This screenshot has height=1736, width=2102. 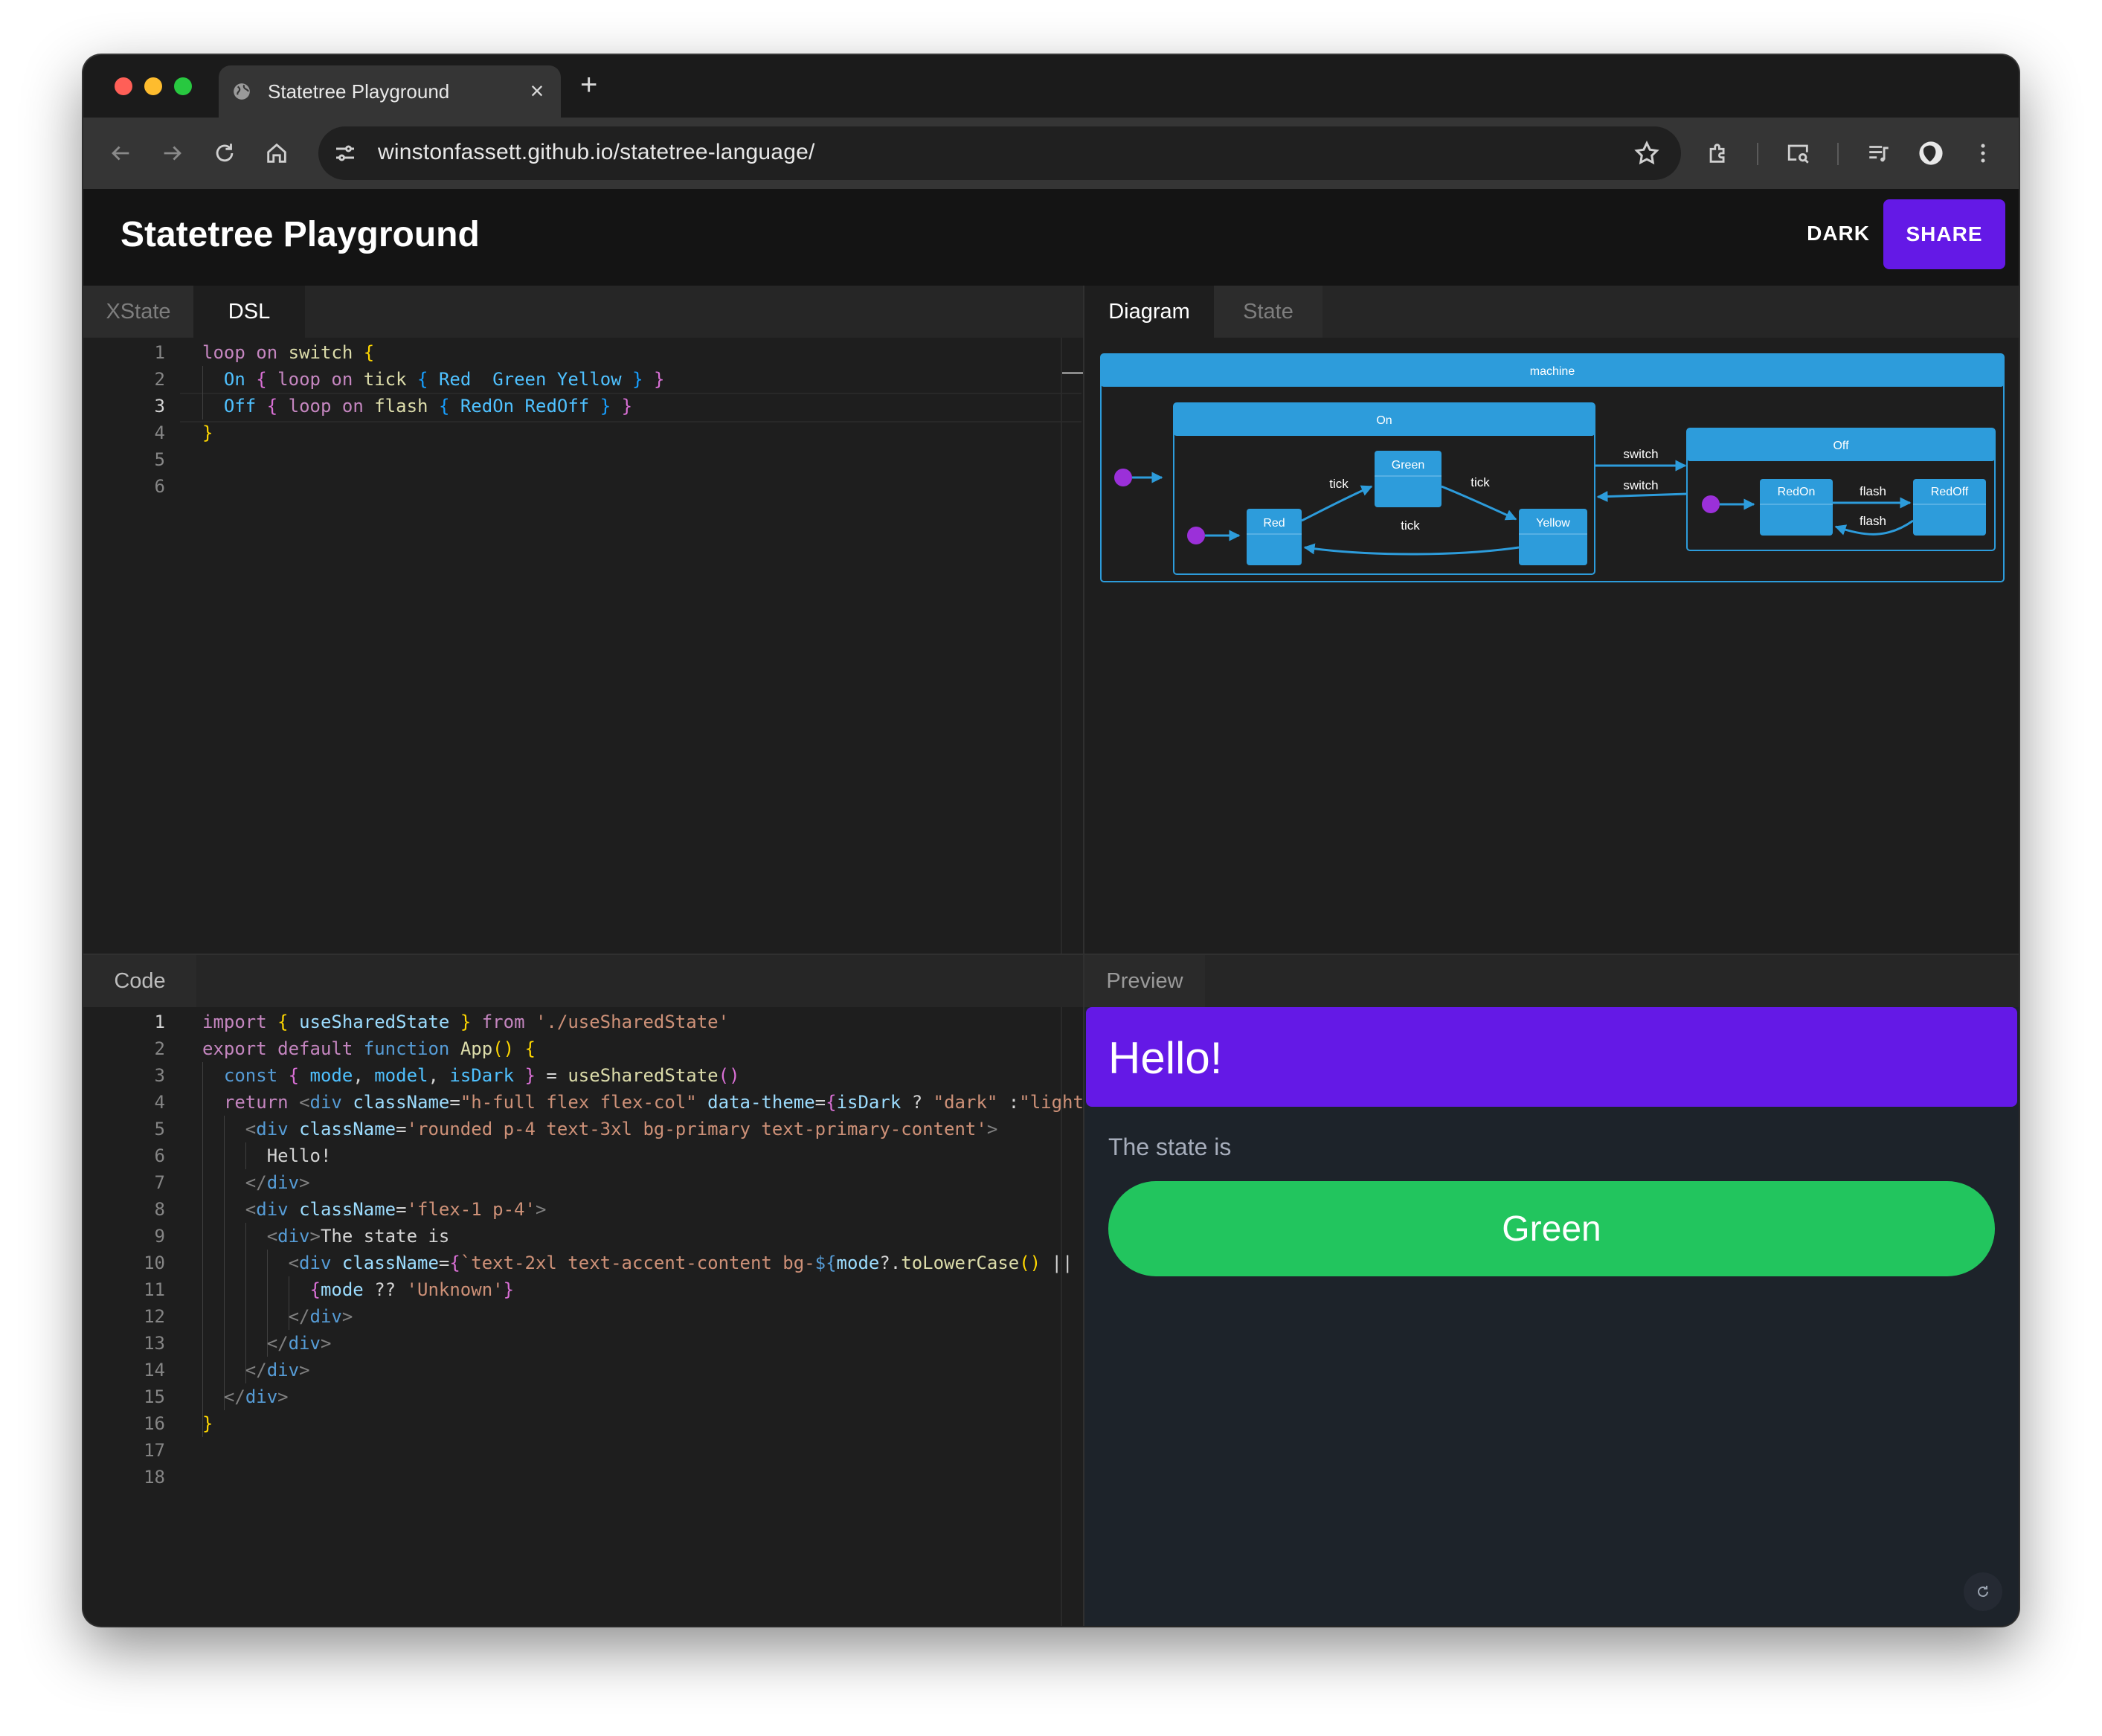 I want to click on browser-menu-button, so click(x=1983, y=153).